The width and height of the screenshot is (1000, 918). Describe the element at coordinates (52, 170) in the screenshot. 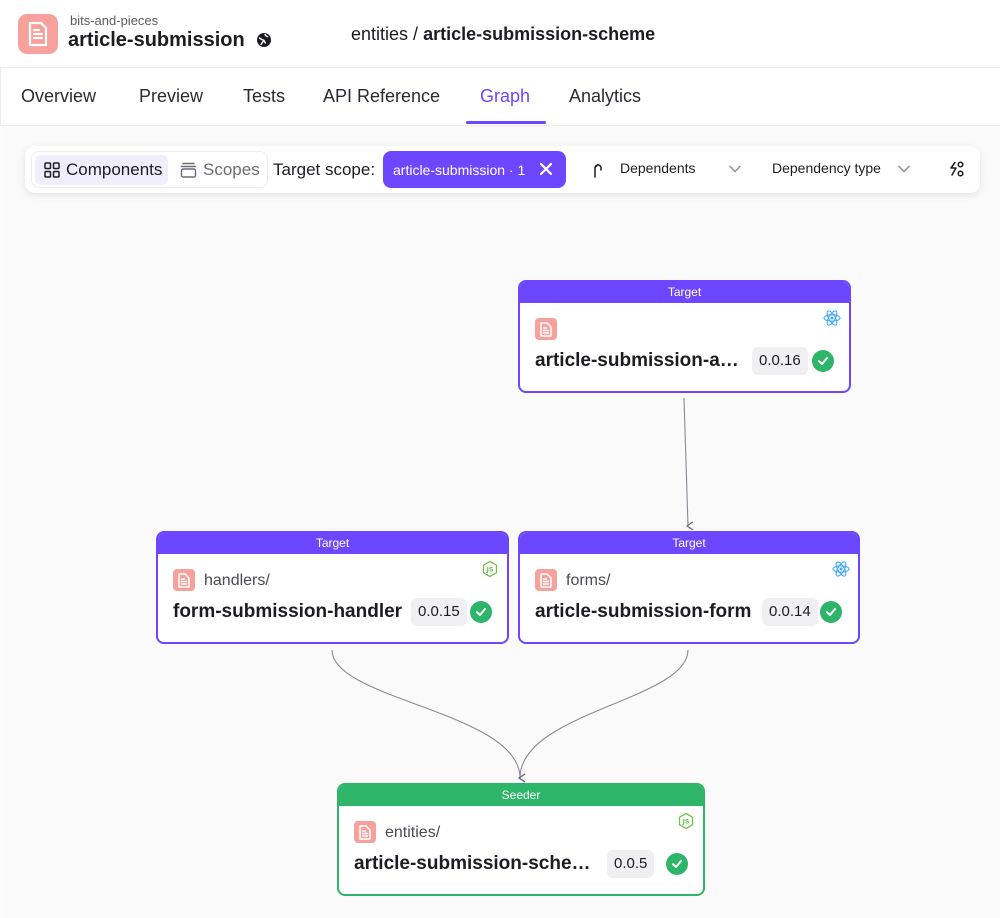

I see `grid-icon` at that location.